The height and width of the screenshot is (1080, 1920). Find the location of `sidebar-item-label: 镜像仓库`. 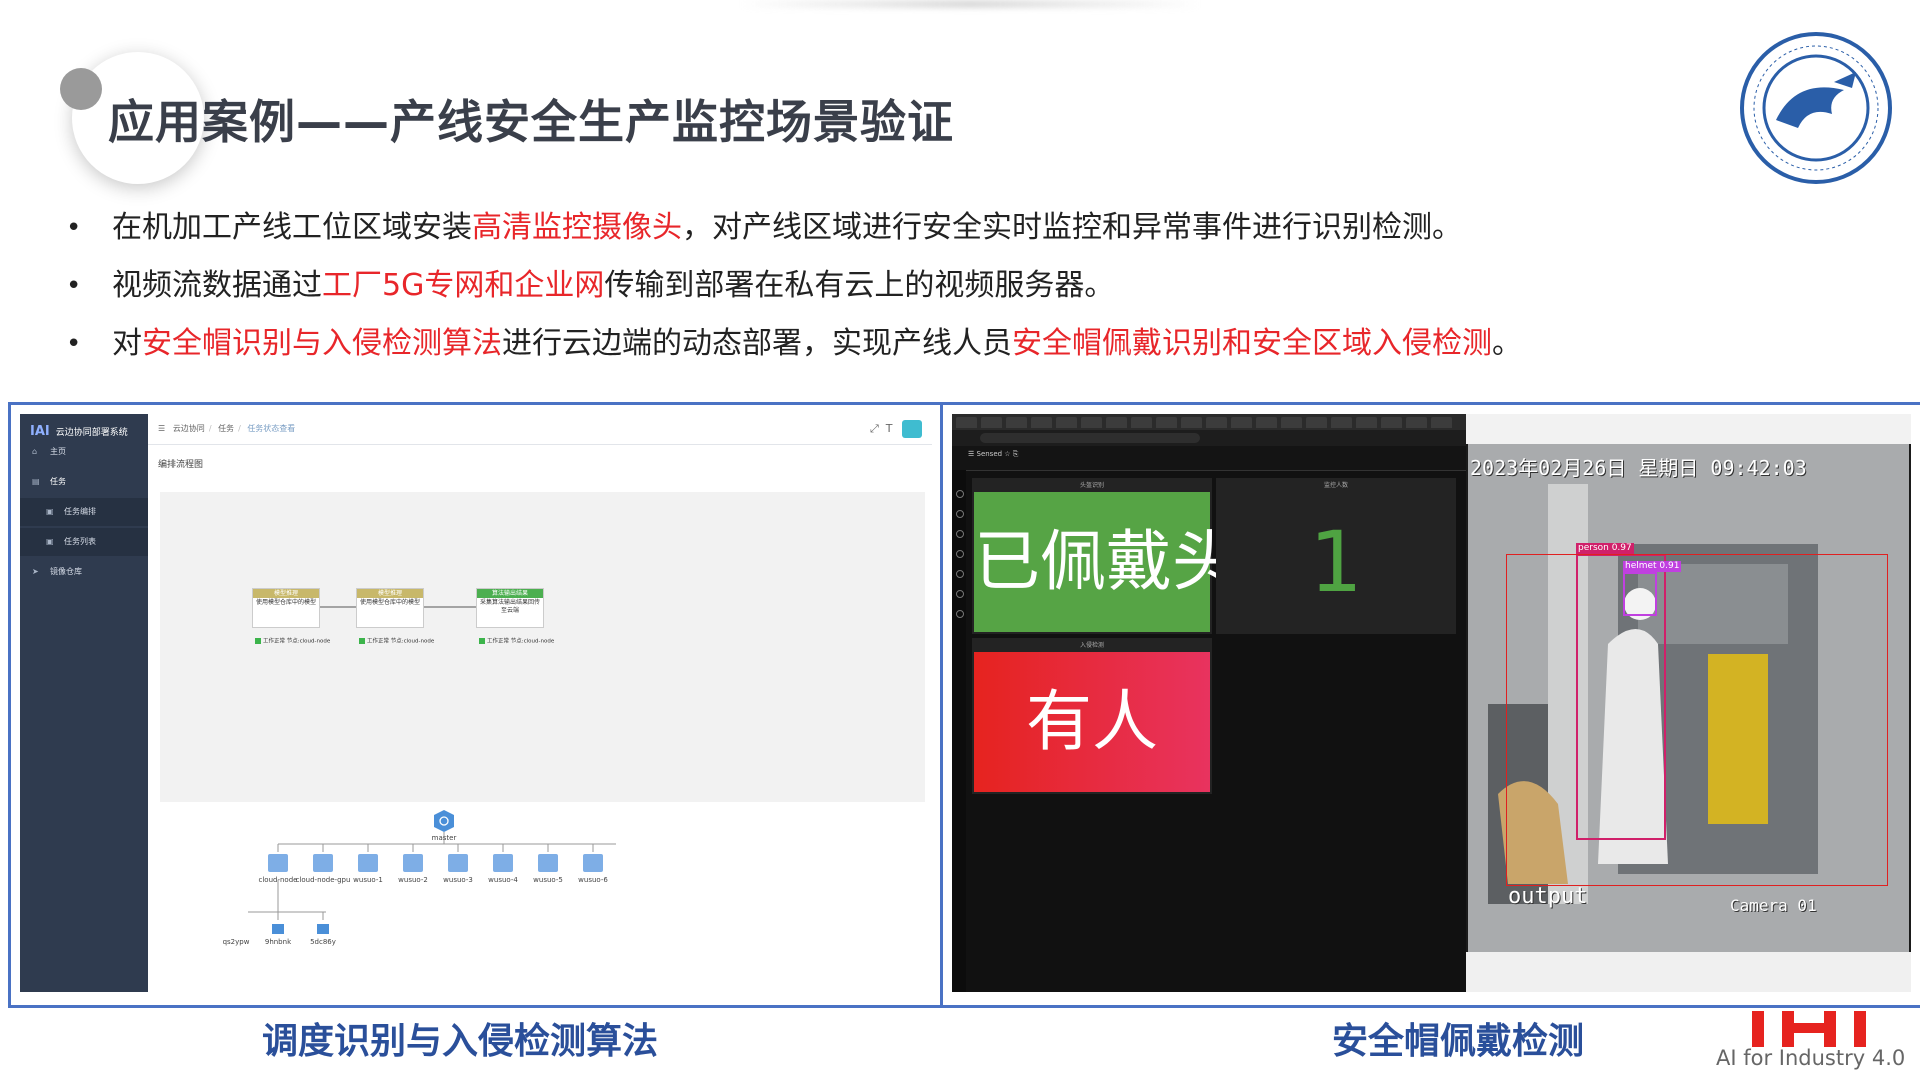

sidebar-item-label: 镜像仓库 is located at coordinates (66, 571).